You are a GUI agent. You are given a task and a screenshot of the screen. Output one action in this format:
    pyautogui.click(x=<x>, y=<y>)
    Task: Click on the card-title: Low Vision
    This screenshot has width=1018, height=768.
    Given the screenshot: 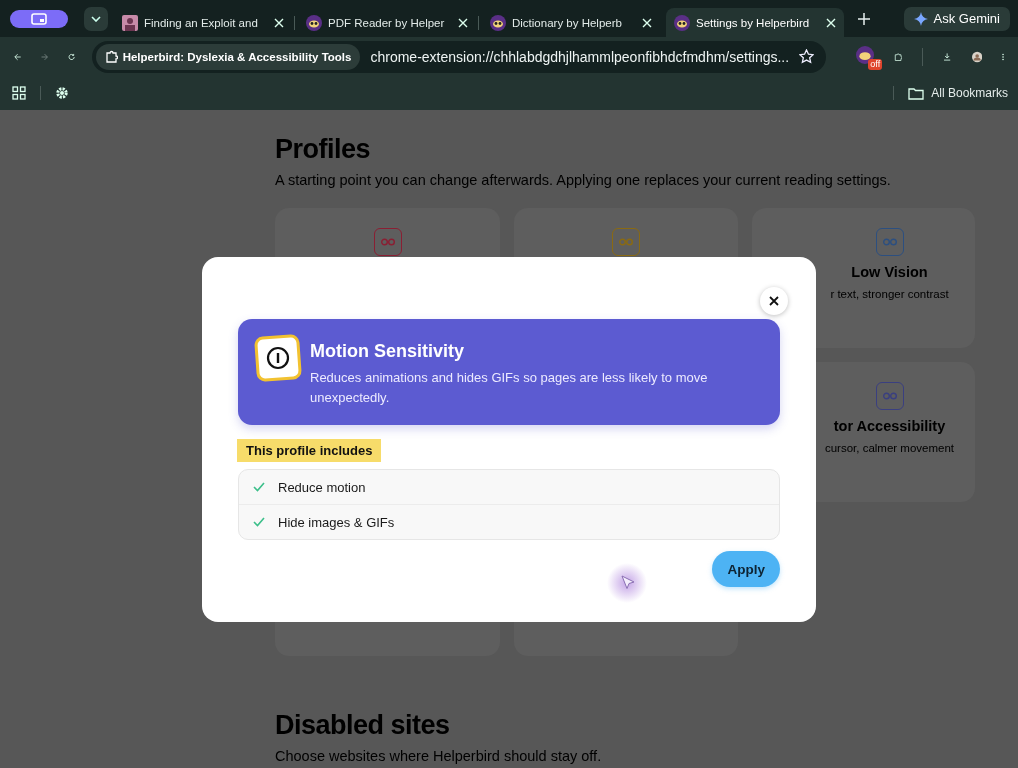 What is the action you would take?
    pyautogui.click(x=889, y=272)
    